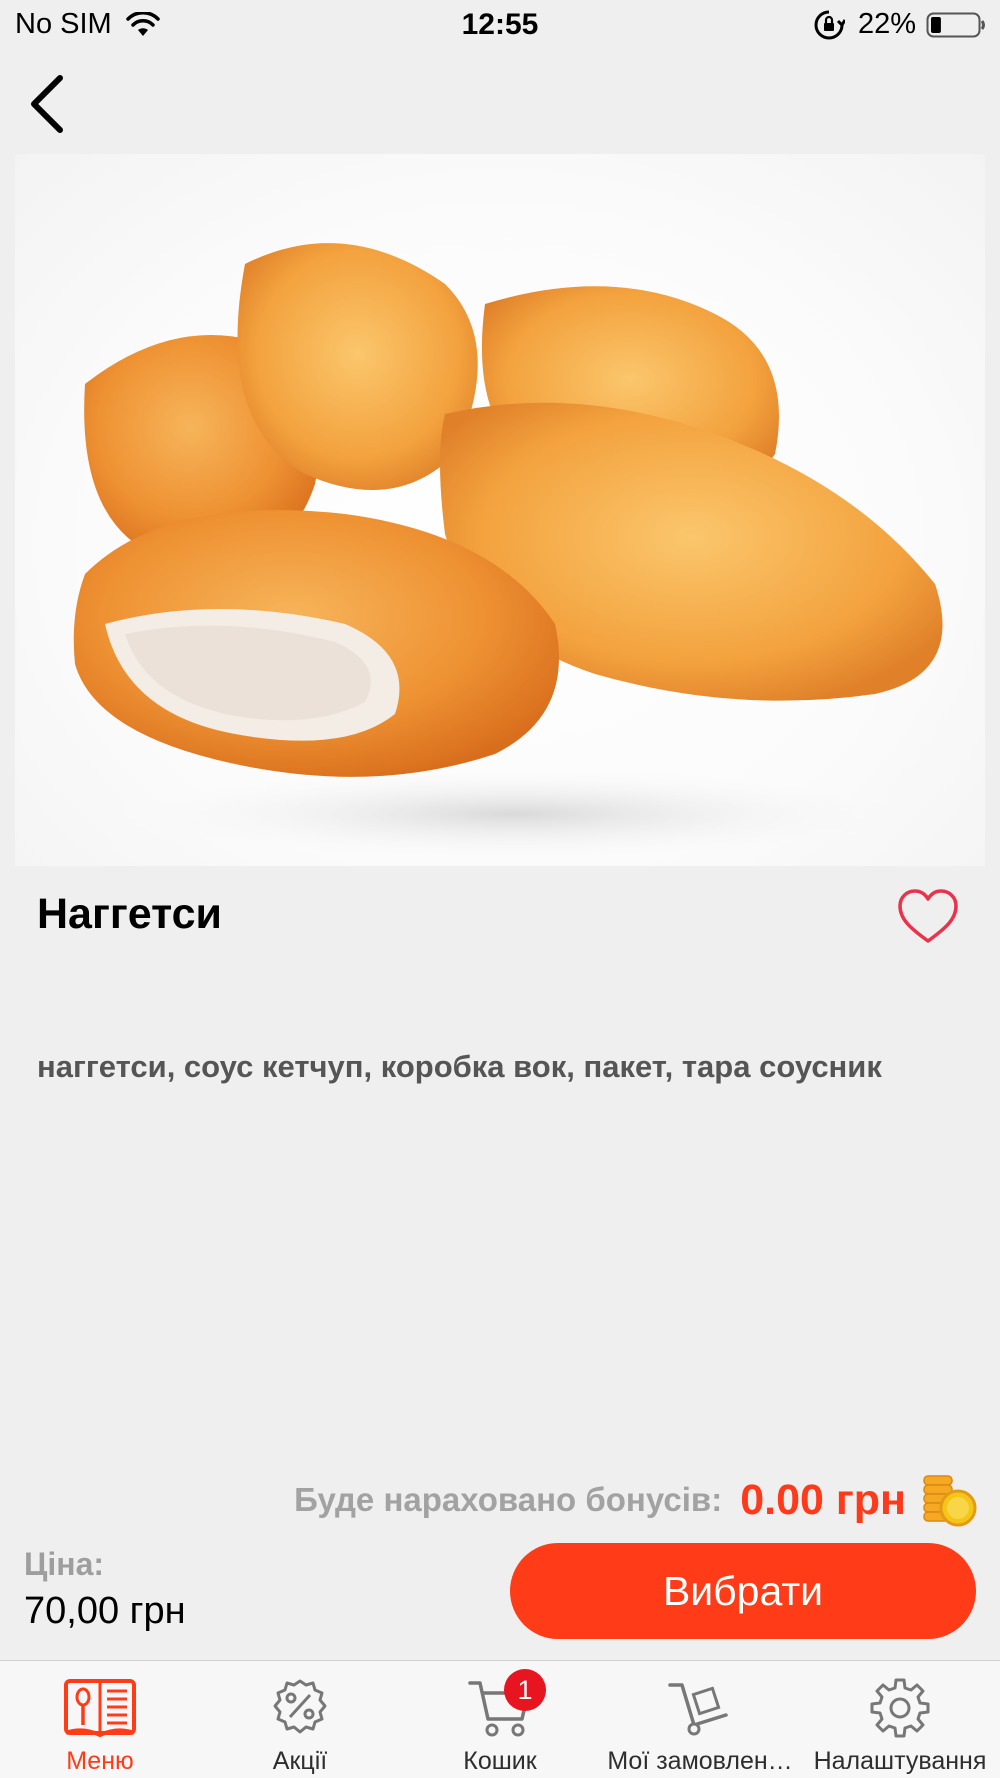  I want to click on tab-cart-label: Кошик, so click(500, 1761).